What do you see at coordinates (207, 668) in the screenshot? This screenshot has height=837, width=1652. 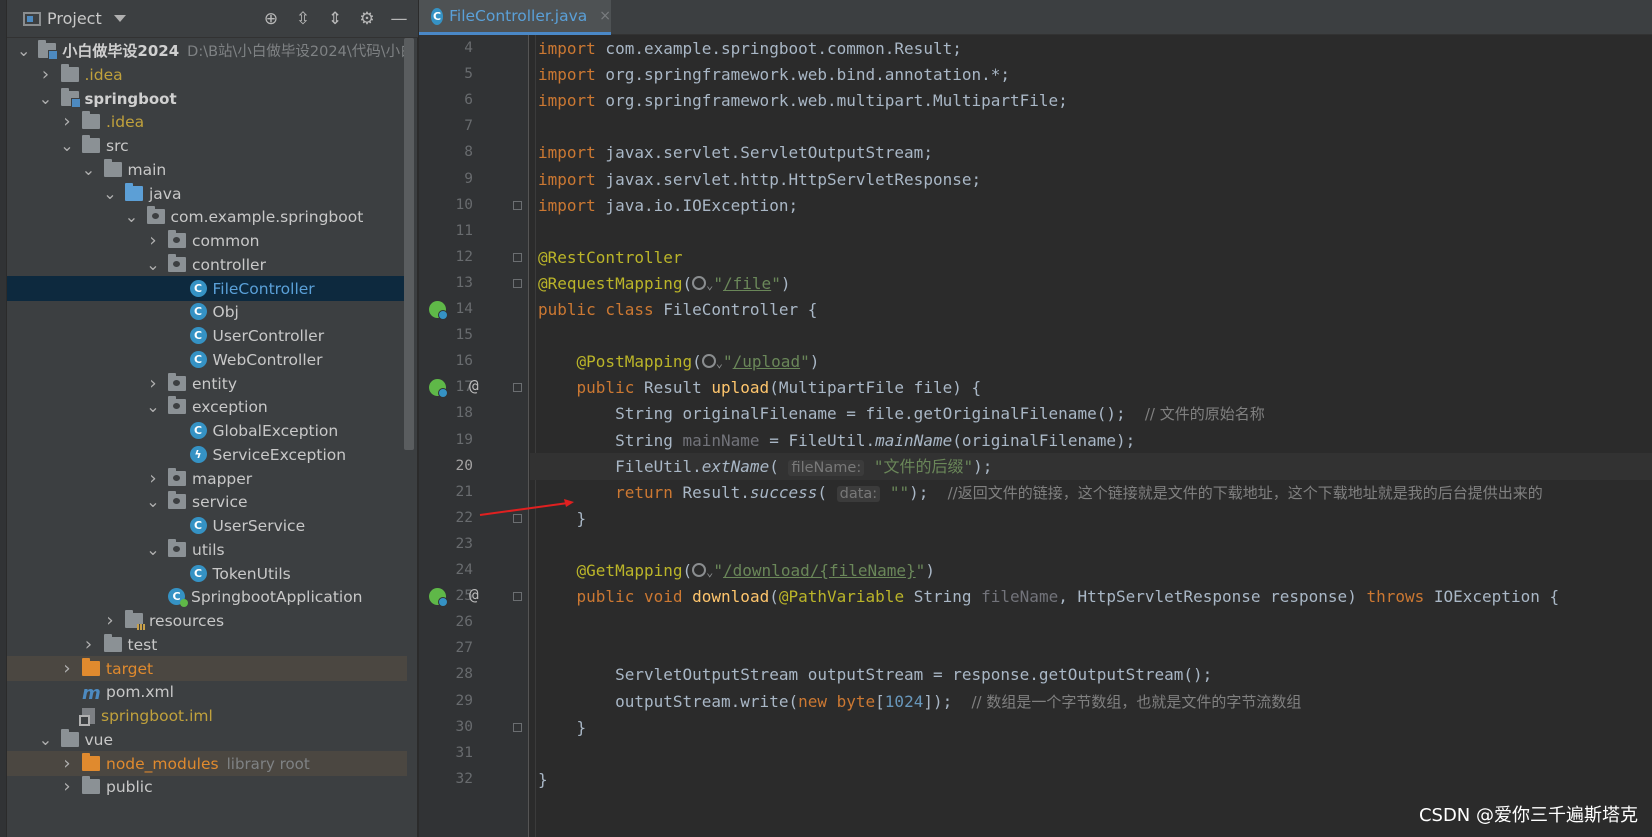 I see `tree-item: › target` at bounding box center [207, 668].